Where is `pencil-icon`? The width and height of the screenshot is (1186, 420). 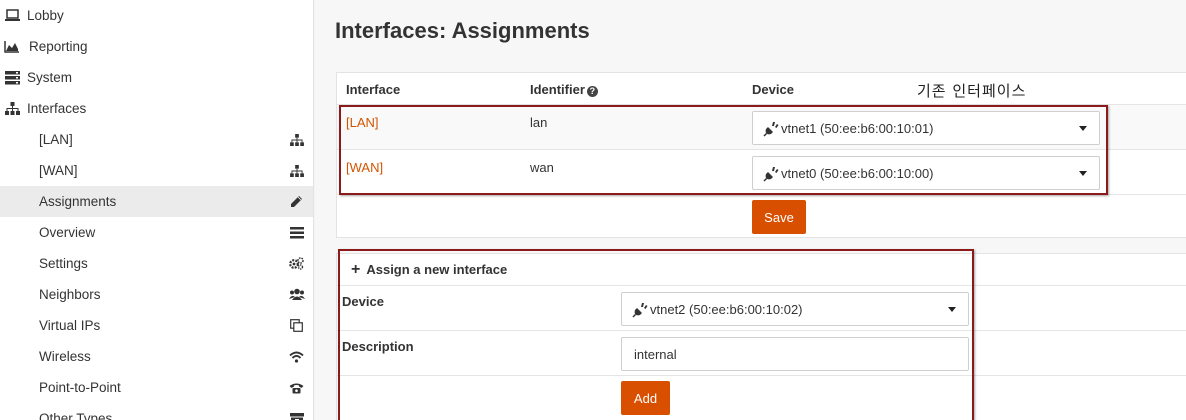
pencil-icon is located at coordinates (296, 201).